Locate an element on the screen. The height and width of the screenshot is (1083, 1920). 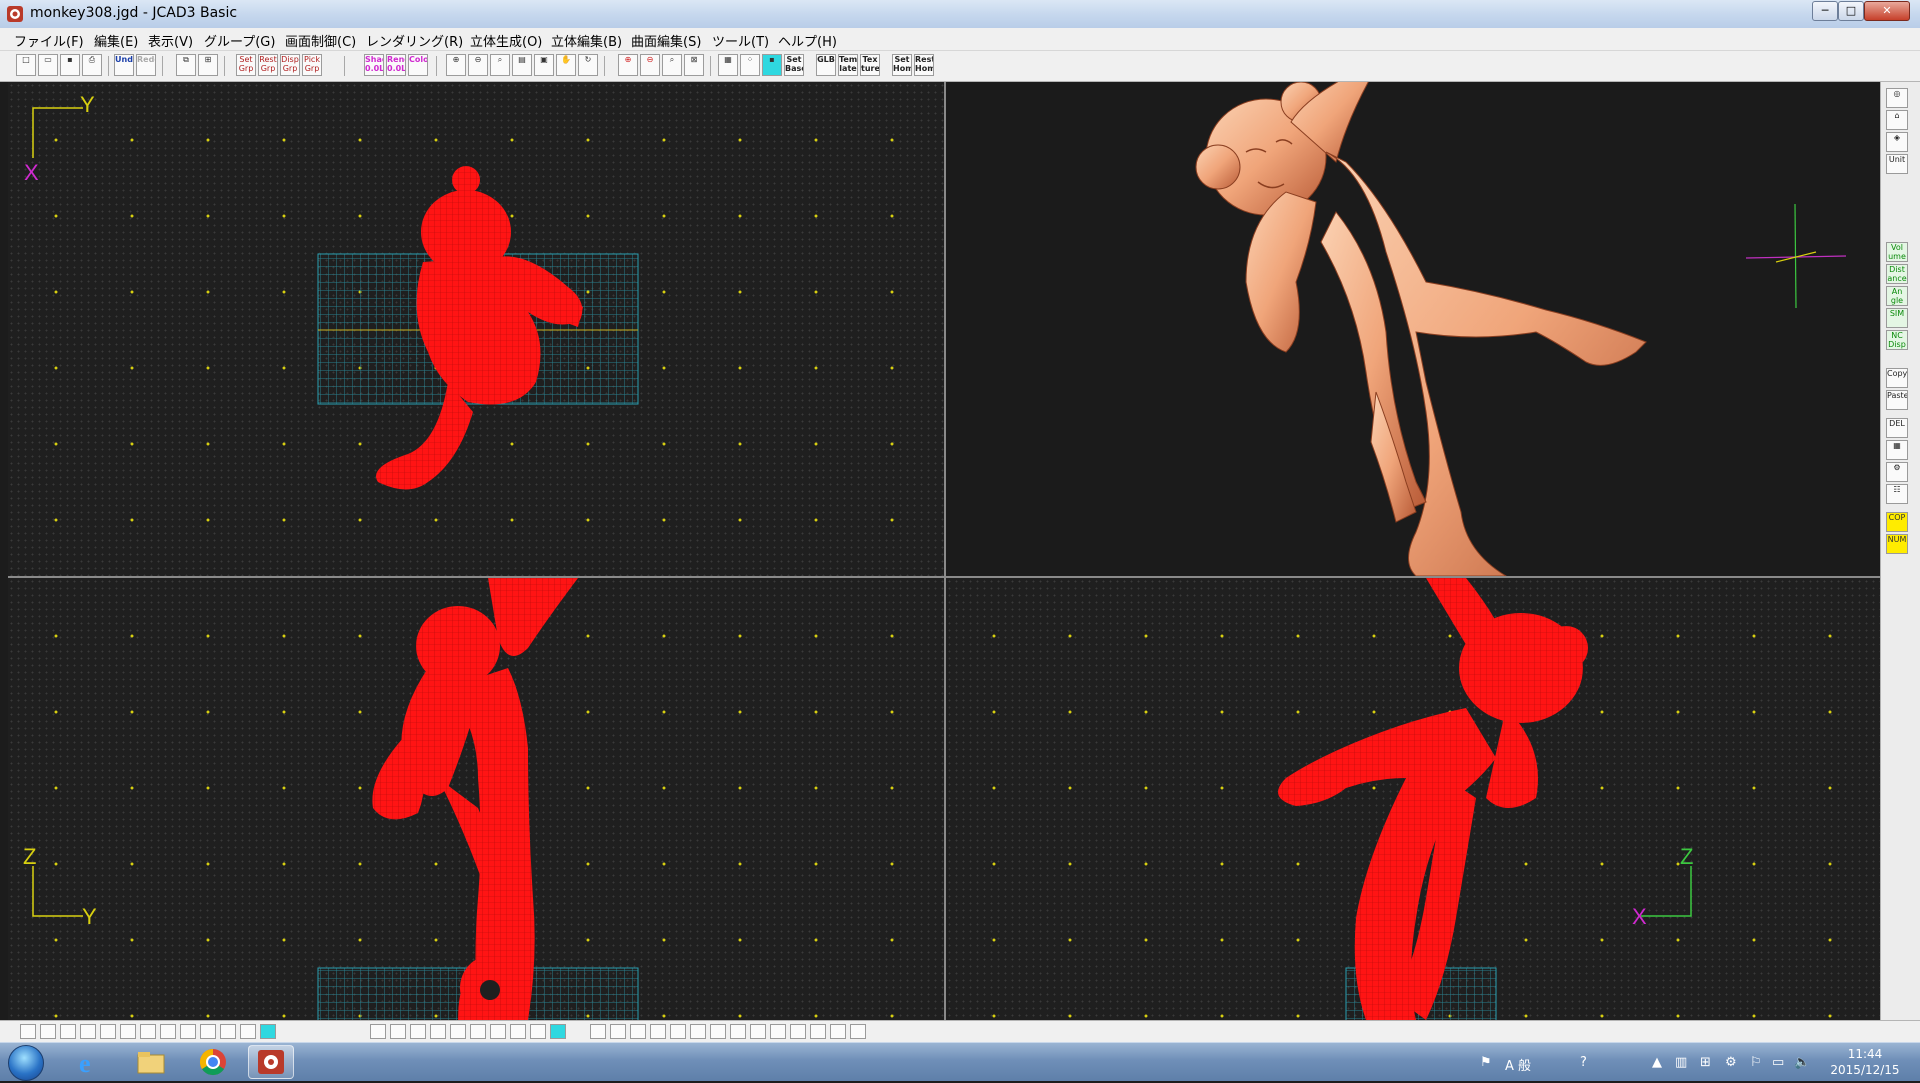
light-settings-icon: ⌂ is located at coordinates (1897, 120).